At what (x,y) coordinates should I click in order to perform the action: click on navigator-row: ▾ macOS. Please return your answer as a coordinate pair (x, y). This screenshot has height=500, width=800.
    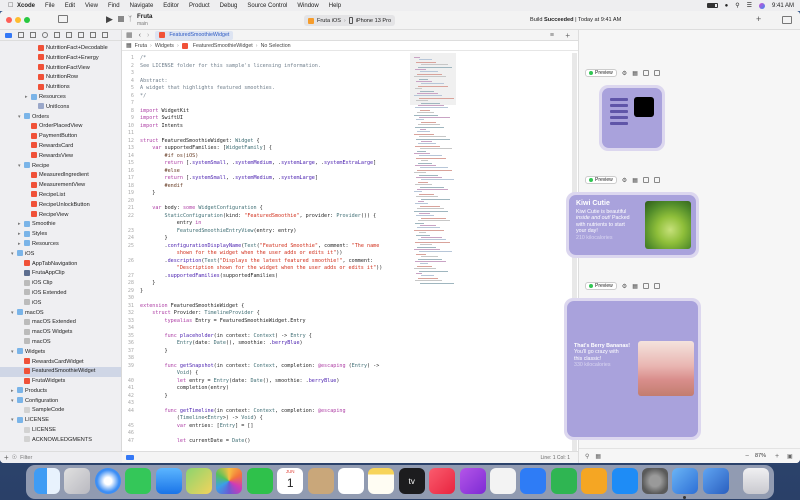
    Looking at the image, I should click on (60, 314).